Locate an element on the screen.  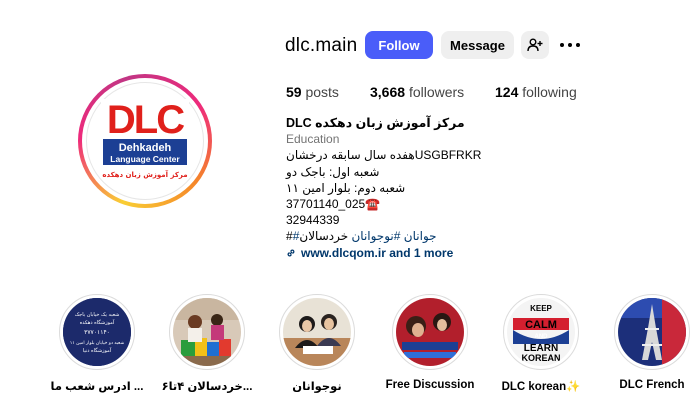
person-plus-icon is located at coordinates (535, 45).